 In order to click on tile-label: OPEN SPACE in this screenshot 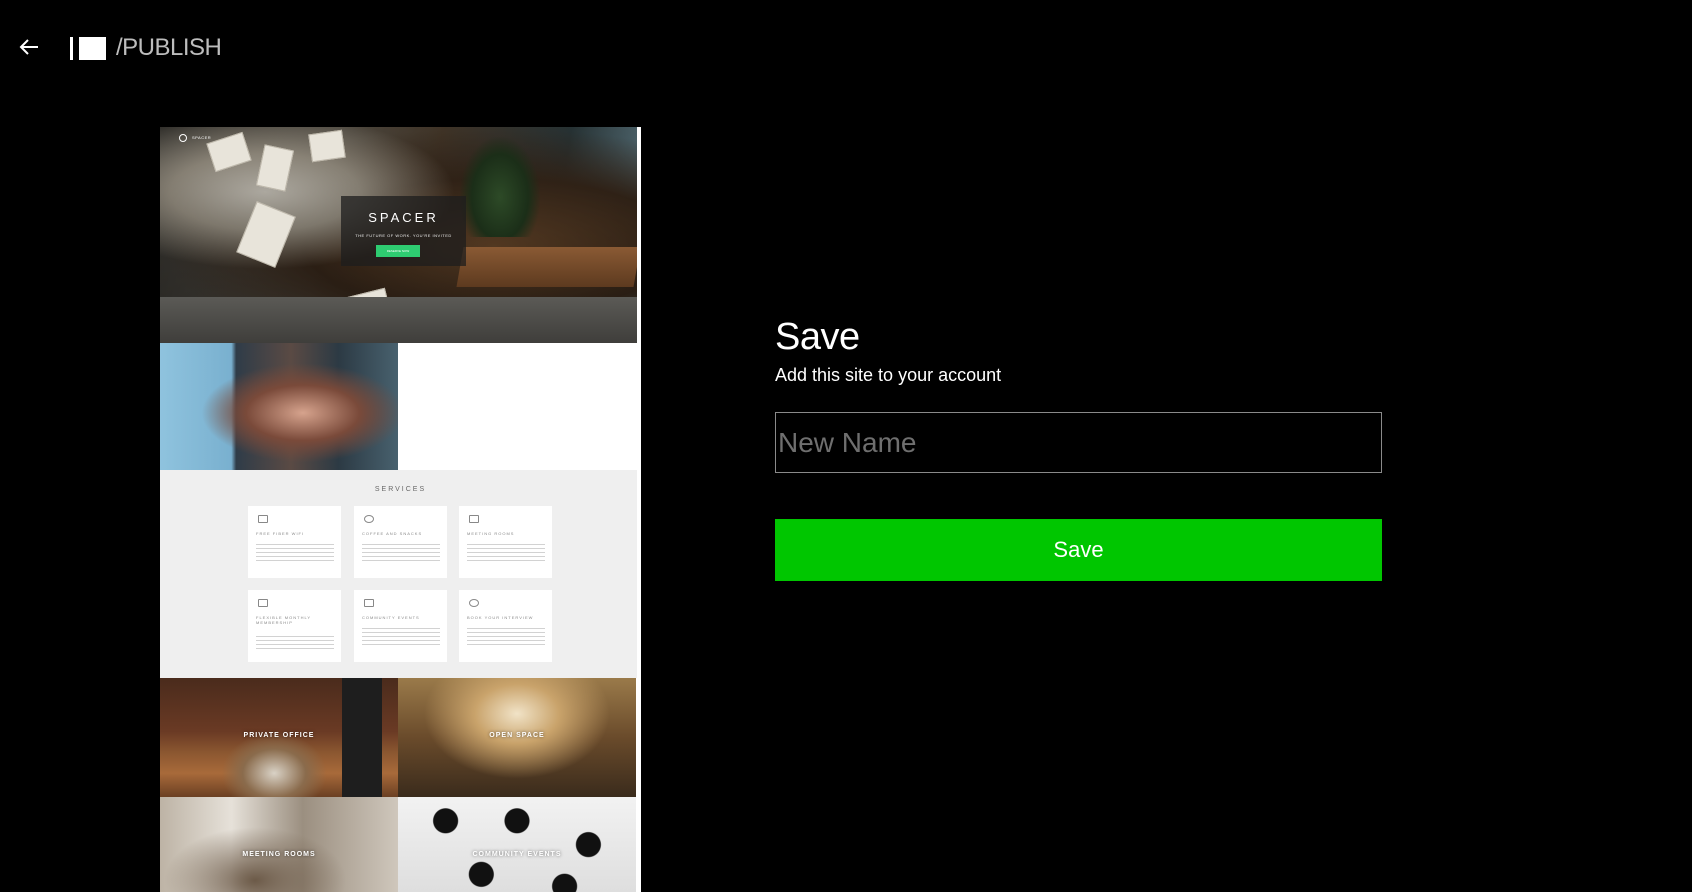, I will do `click(517, 735)`.